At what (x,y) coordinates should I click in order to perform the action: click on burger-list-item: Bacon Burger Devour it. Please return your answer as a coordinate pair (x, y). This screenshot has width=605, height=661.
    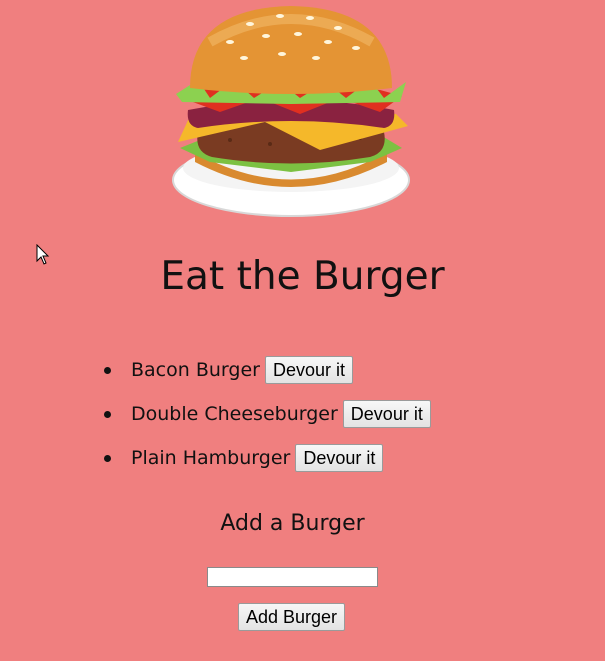
    Looking at the image, I should click on (267, 370).